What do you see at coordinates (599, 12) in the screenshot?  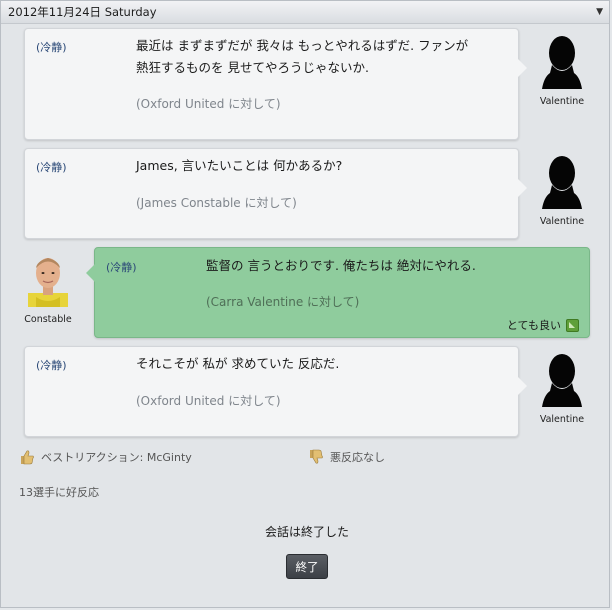 I see `collapse-arrow-icon: ▼` at bounding box center [599, 12].